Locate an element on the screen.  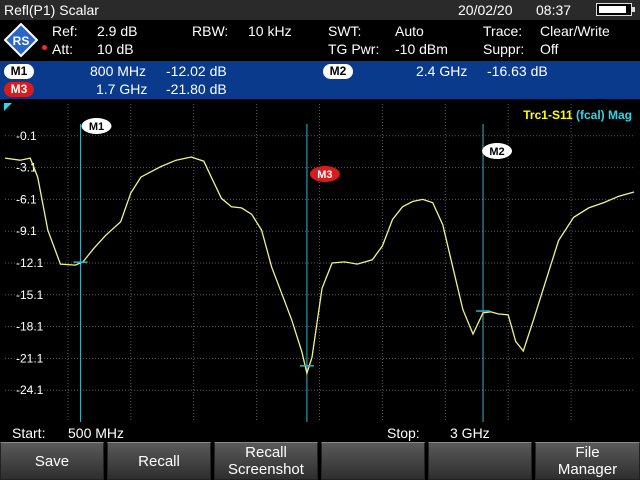
battery-icon is located at coordinates (615, 9).